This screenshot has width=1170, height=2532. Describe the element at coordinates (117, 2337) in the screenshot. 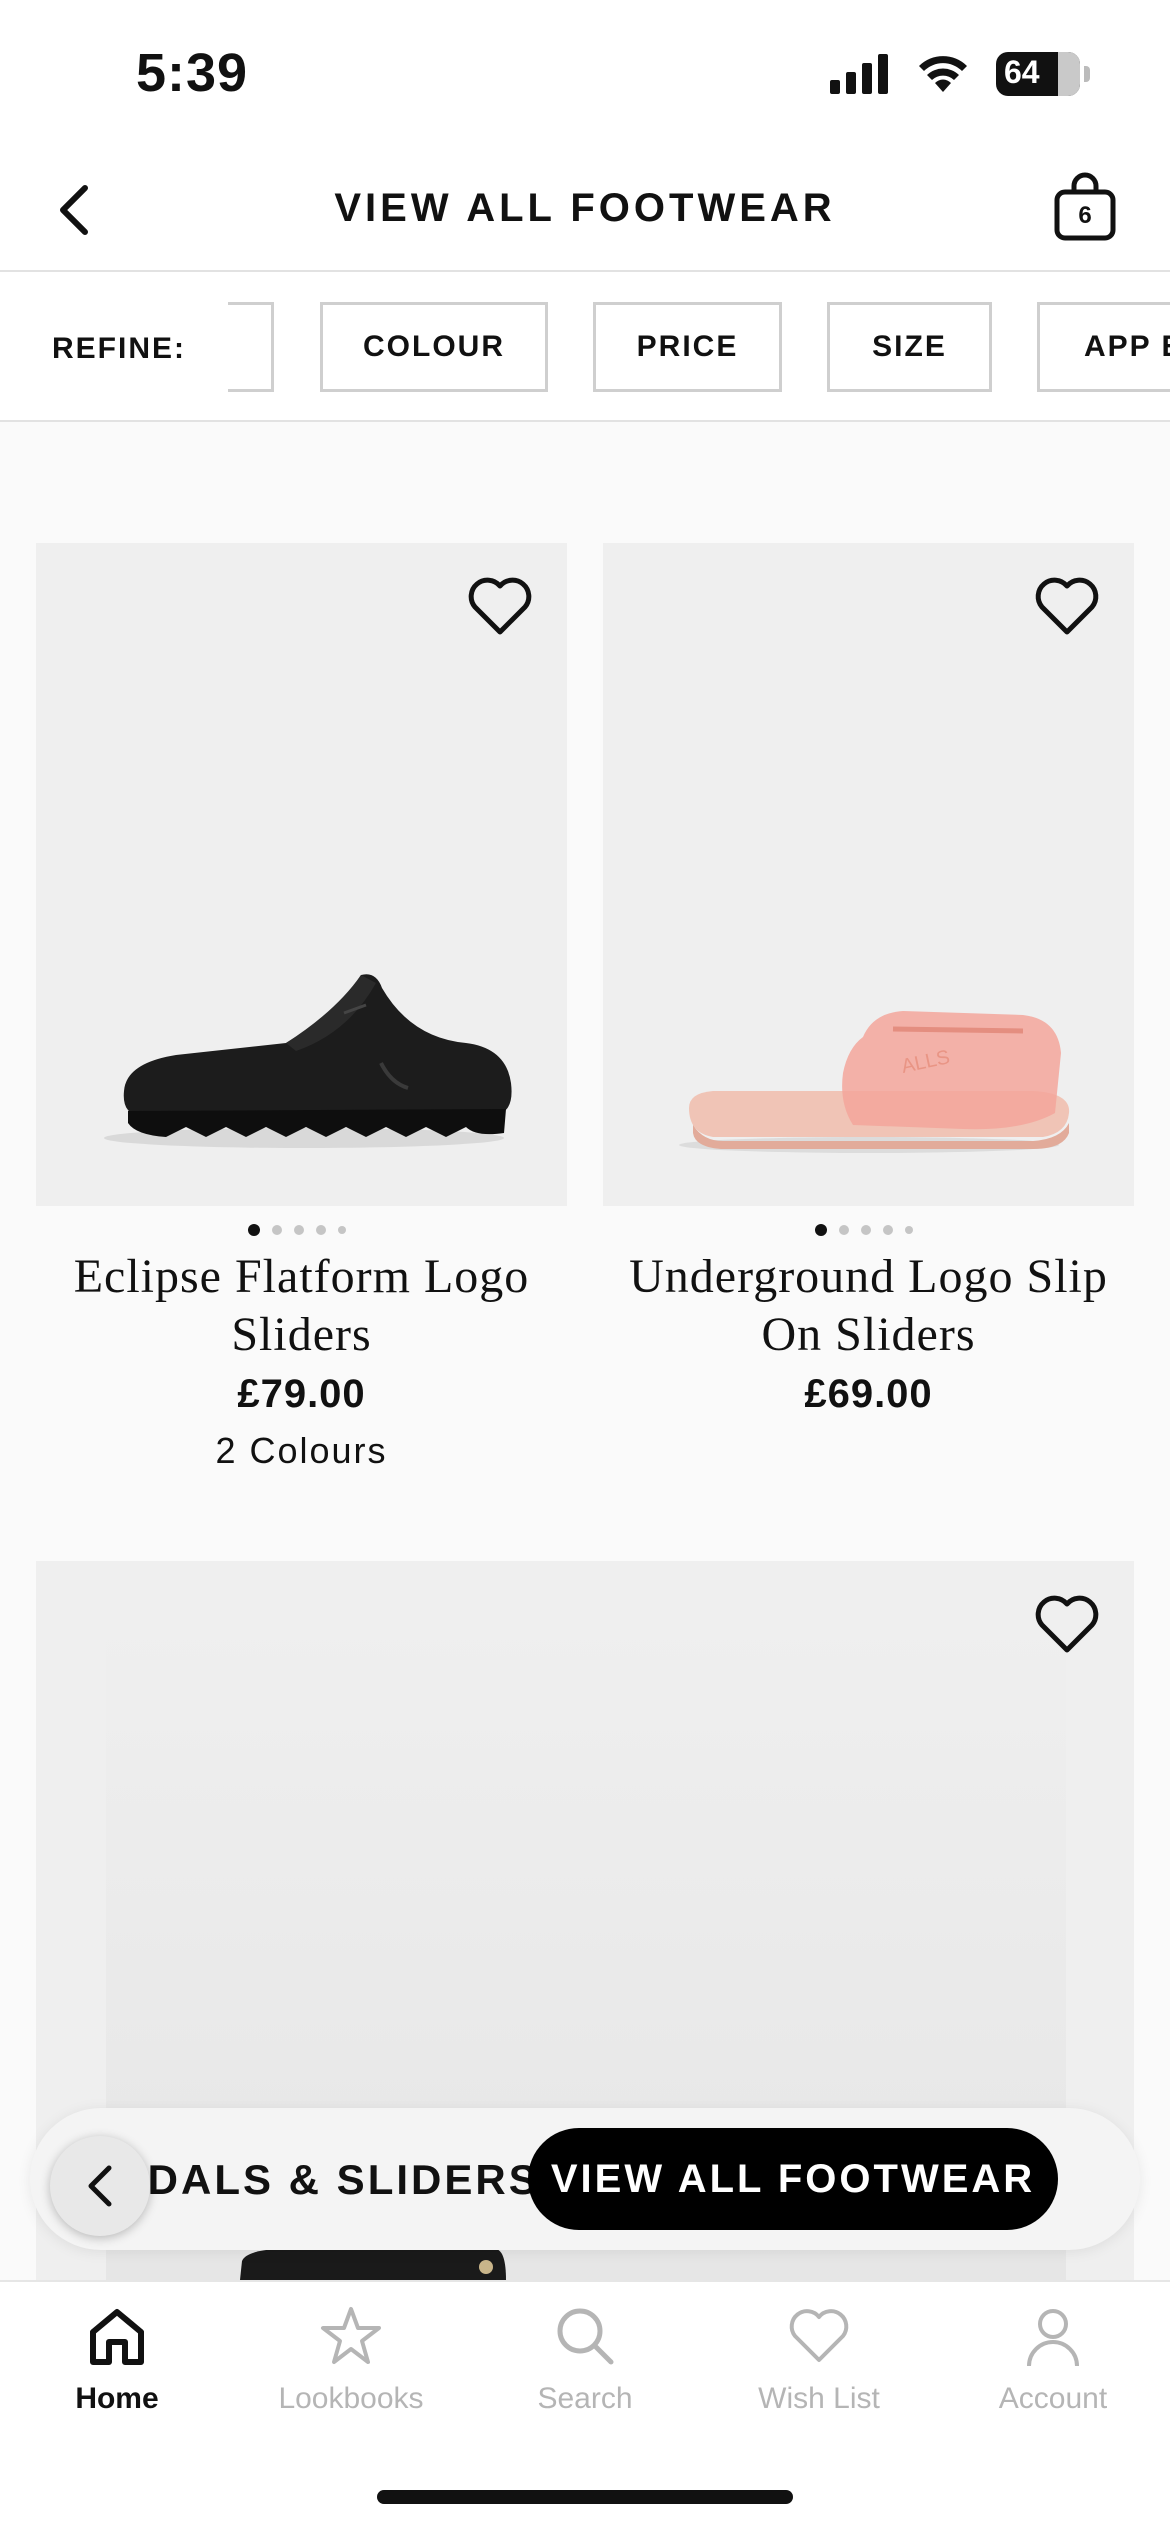

I see `home-icon` at that location.